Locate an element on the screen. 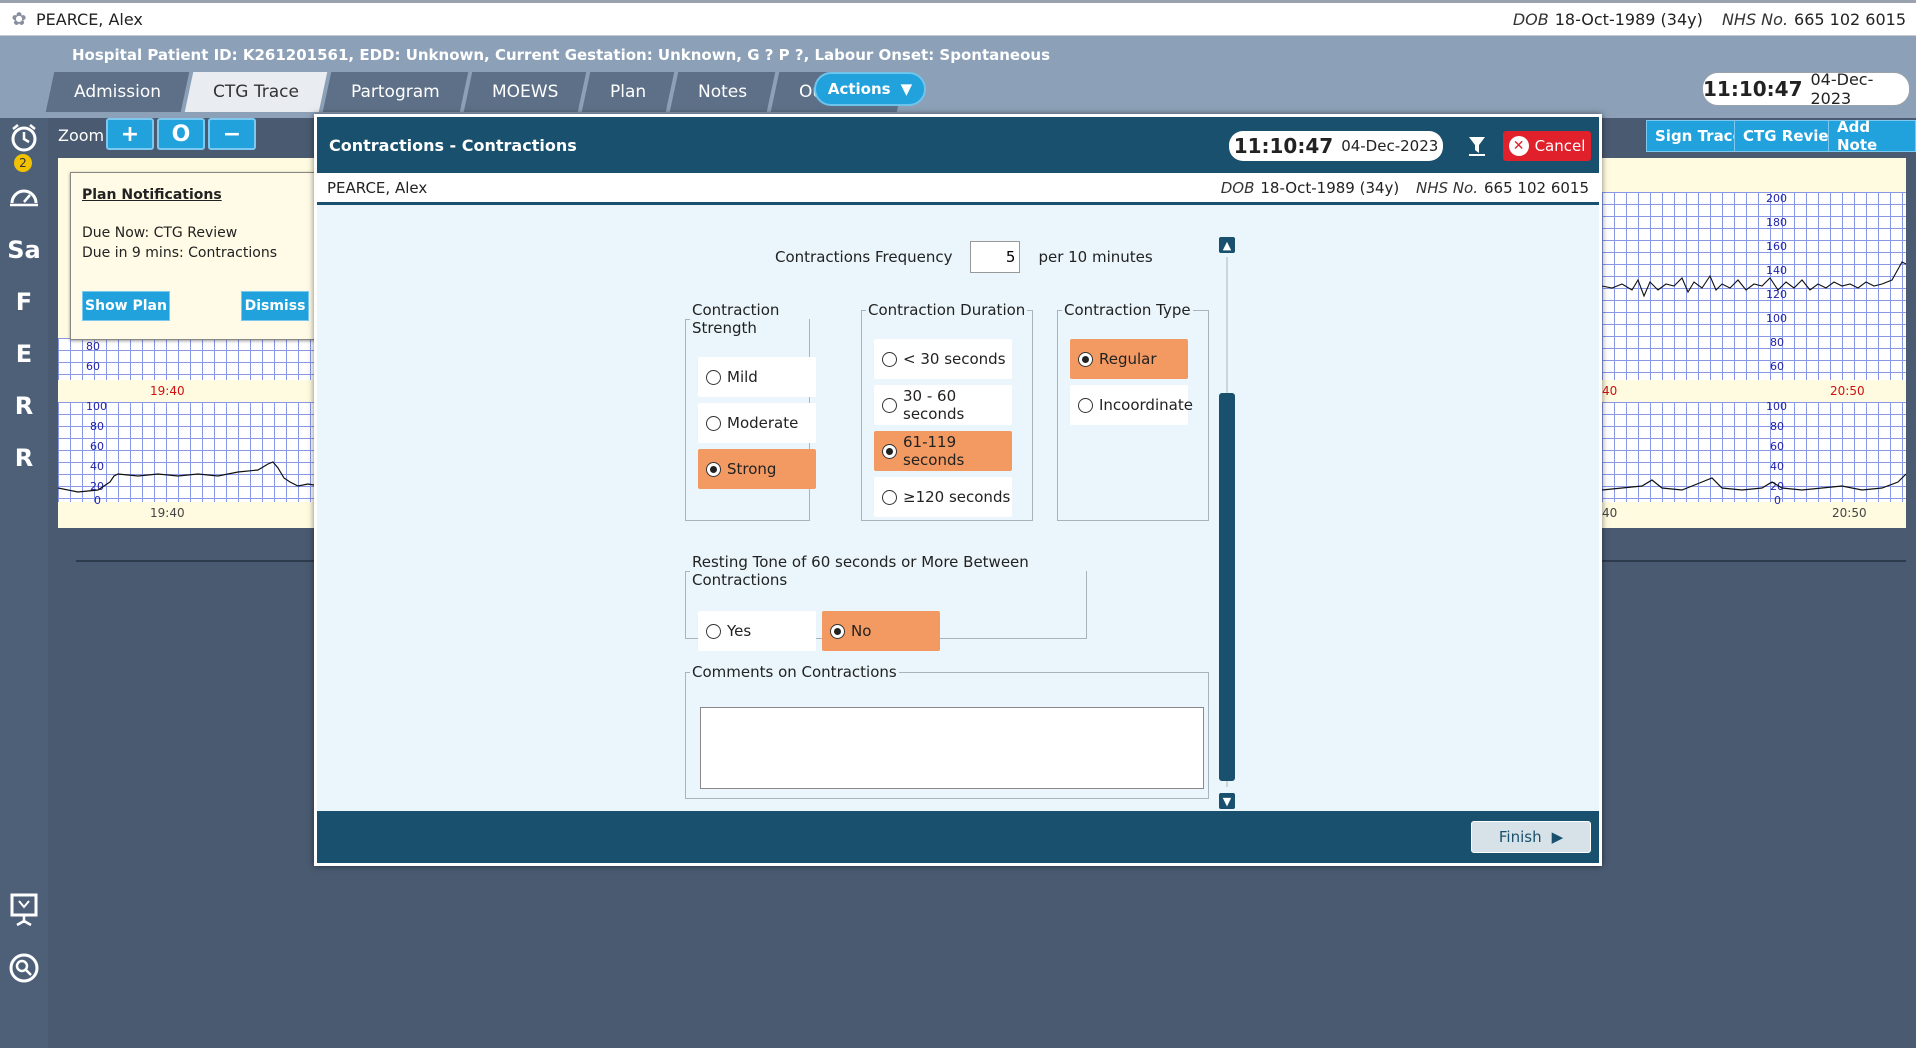  scroll-up-icon: ▲ is located at coordinates (1227, 245).